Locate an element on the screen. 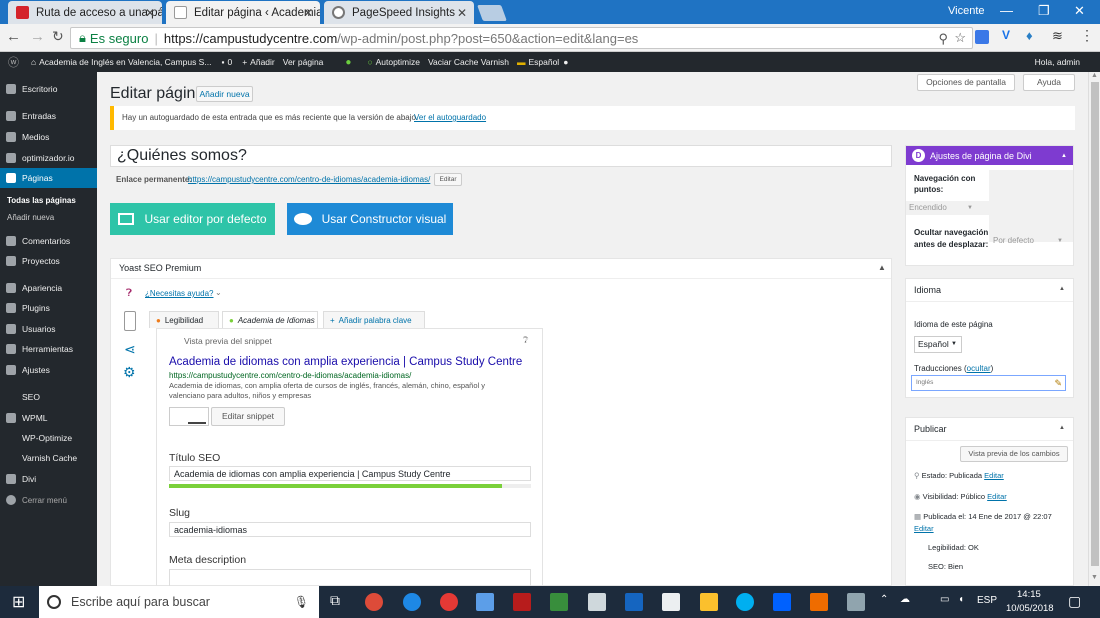  new-tab-button is located at coordinates (492, 13).